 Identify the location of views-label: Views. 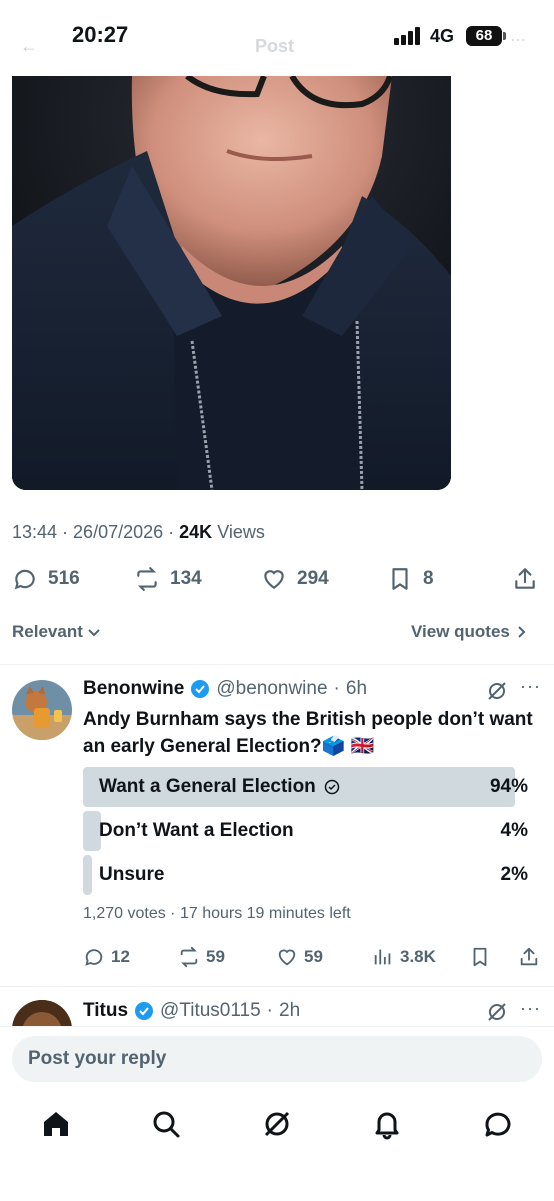
(241, 532).